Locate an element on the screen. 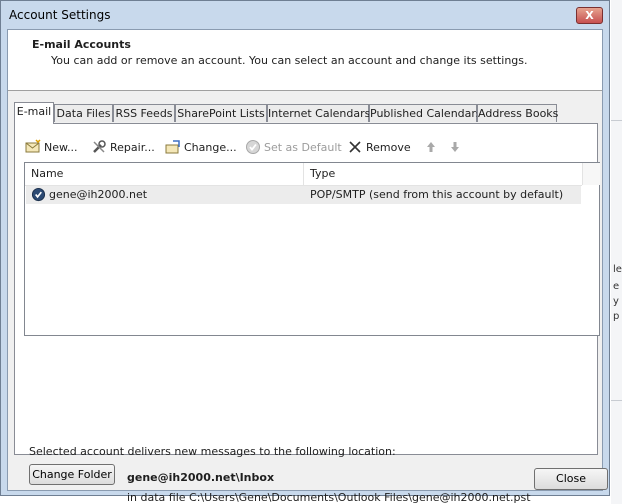 The image size is (622, 504). set-default-label: Set as Default is located at coordinates (303, 147).